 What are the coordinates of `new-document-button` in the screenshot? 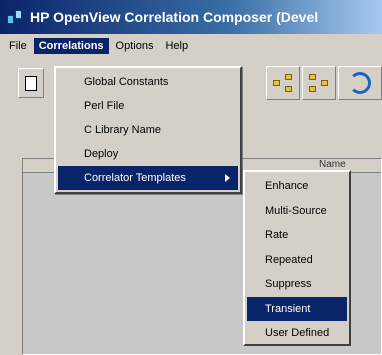 It's located at (31, 83).